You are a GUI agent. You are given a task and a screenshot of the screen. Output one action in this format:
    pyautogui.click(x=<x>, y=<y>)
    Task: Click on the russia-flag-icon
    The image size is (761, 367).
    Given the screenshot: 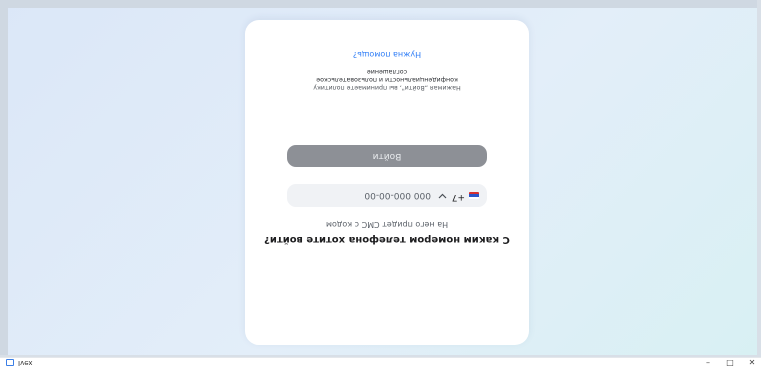 What is the action you would take?
    pyautogui.click(x=474, y=195)
    